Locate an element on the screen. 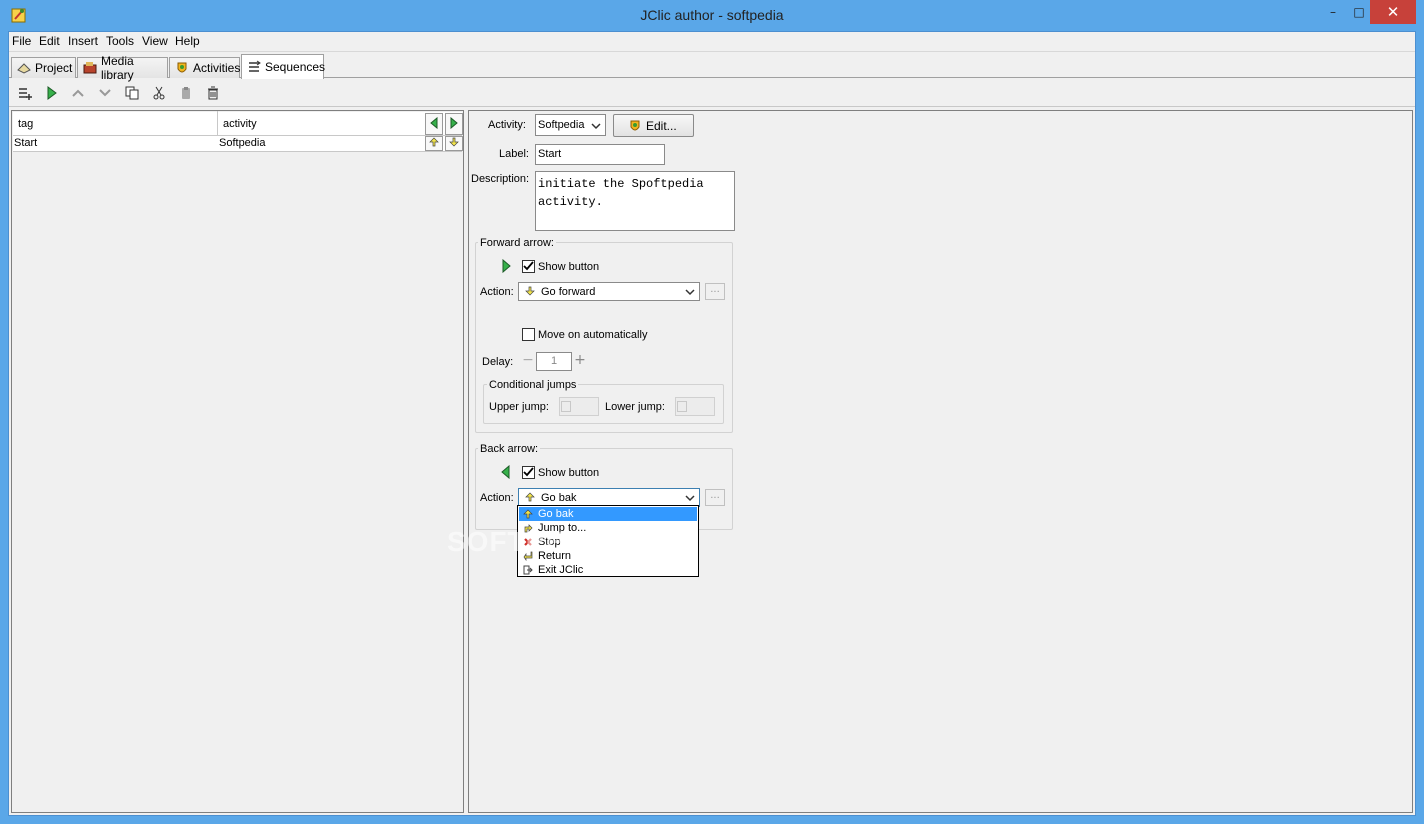  delete-button is located at coordinates (213, 94).